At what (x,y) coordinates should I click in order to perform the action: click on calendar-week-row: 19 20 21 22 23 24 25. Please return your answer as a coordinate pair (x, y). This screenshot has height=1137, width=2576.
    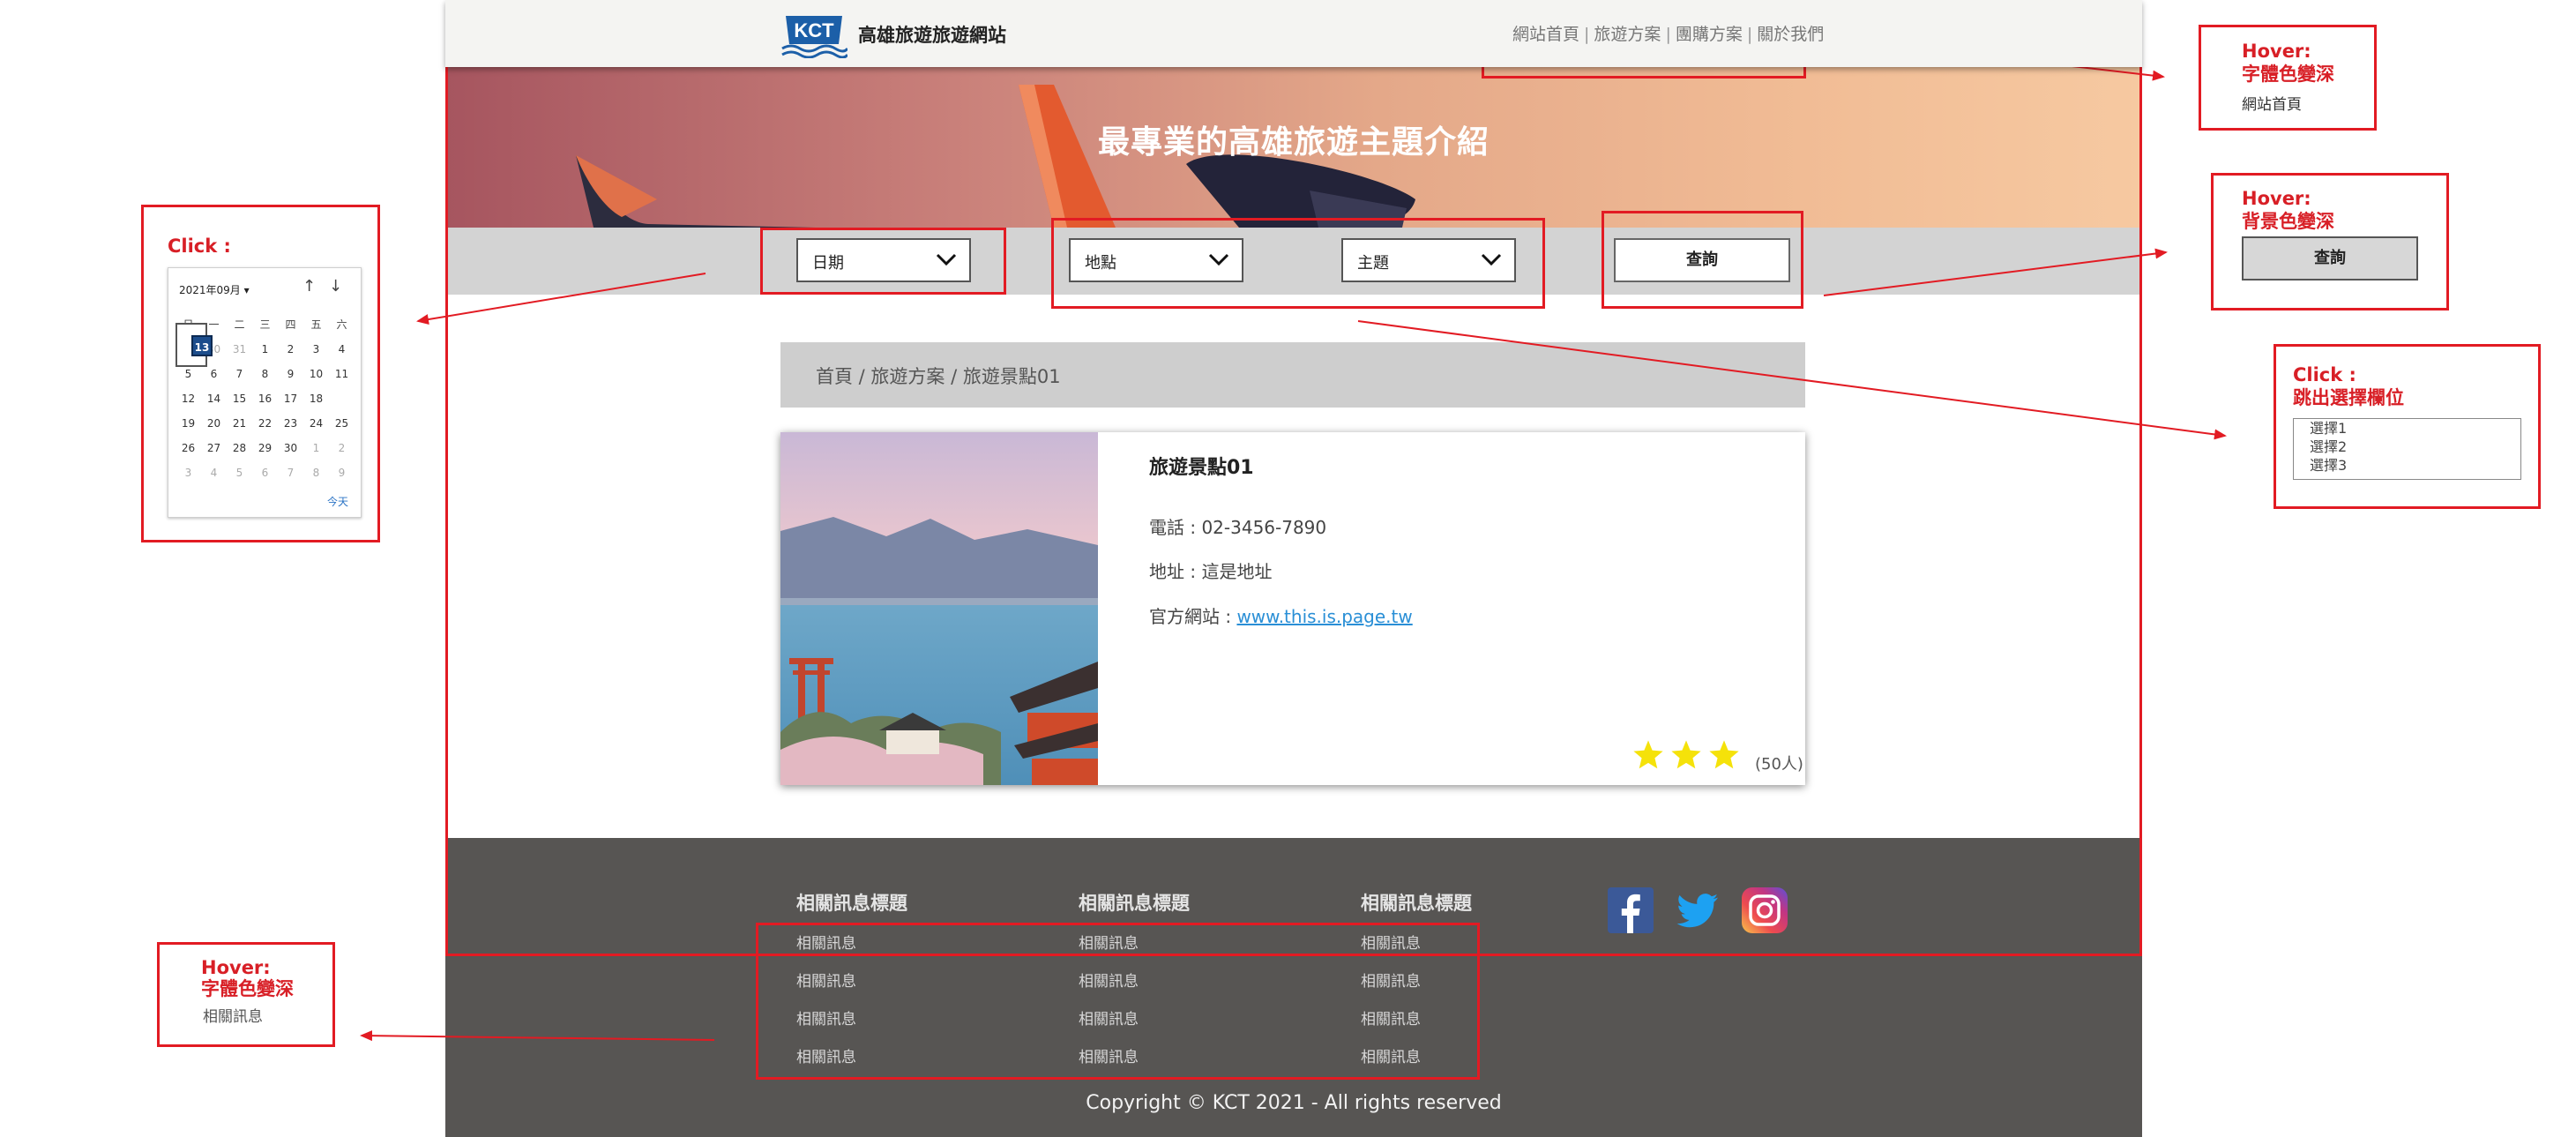
    Looking at the image, I should click on (265, 423).